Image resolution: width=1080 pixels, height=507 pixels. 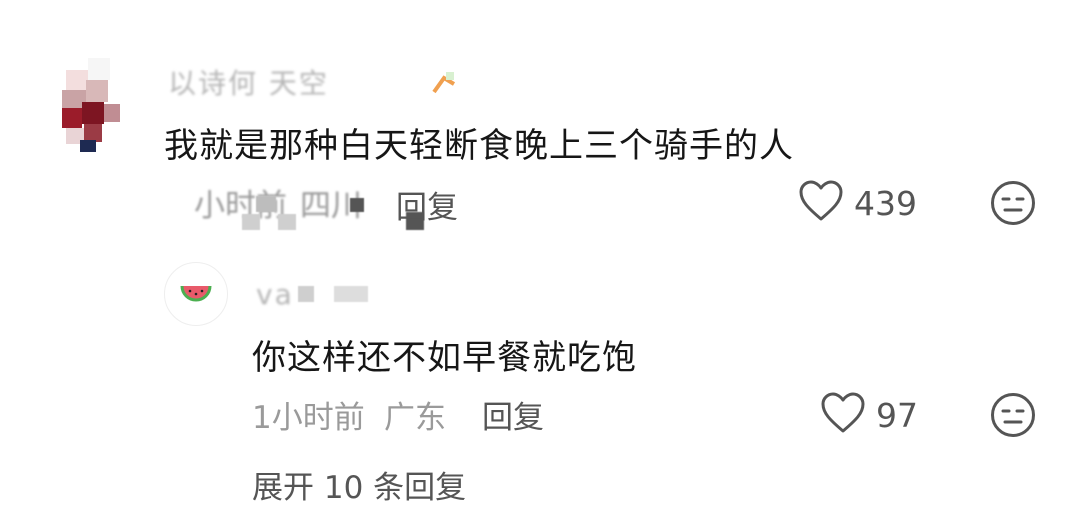 I want to click on like-button: 439, so click(x=857, y=203).